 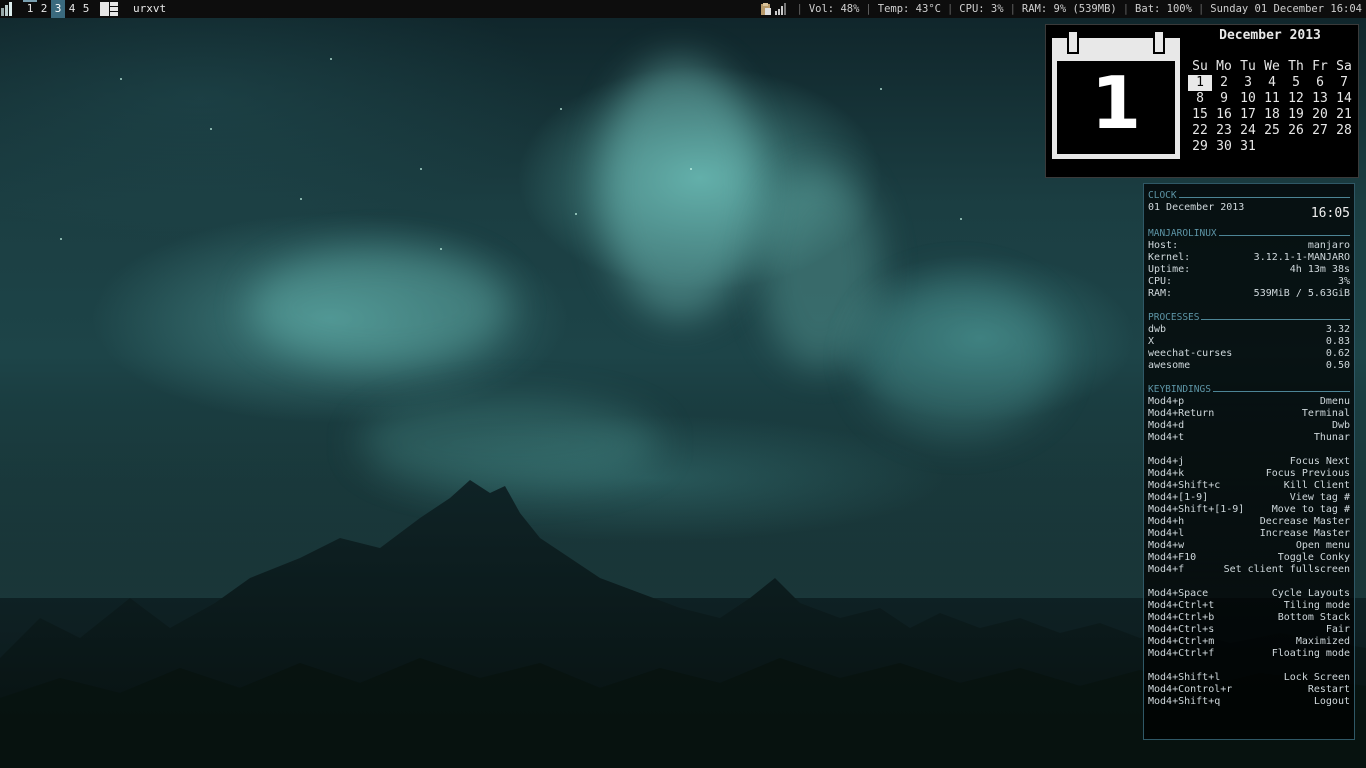 I want to click on calendar-day: 9, so click(x=1224, y=98).